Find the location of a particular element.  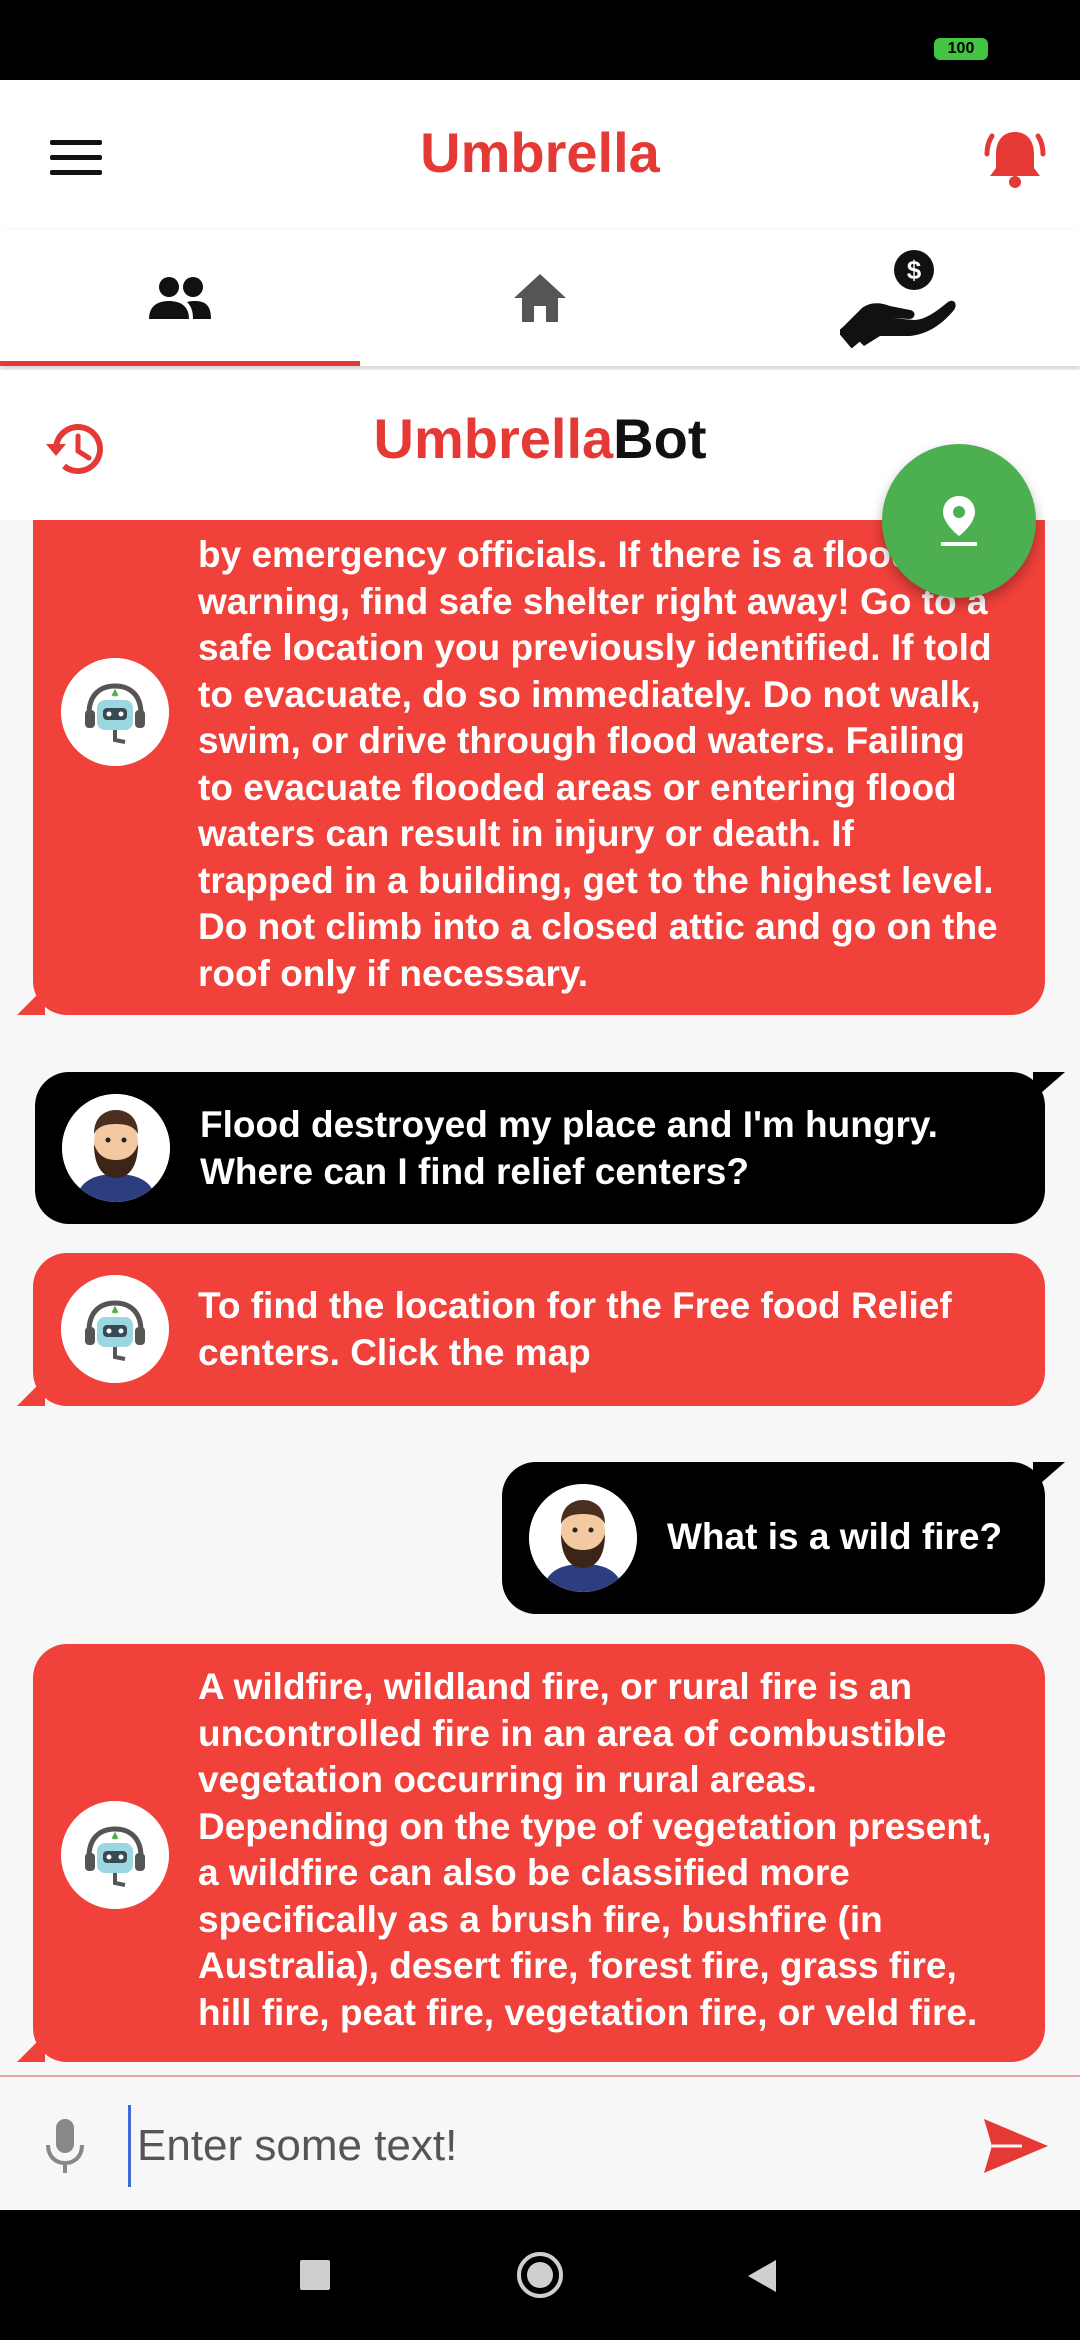

map-location-button is located at coordinates (959, 521).